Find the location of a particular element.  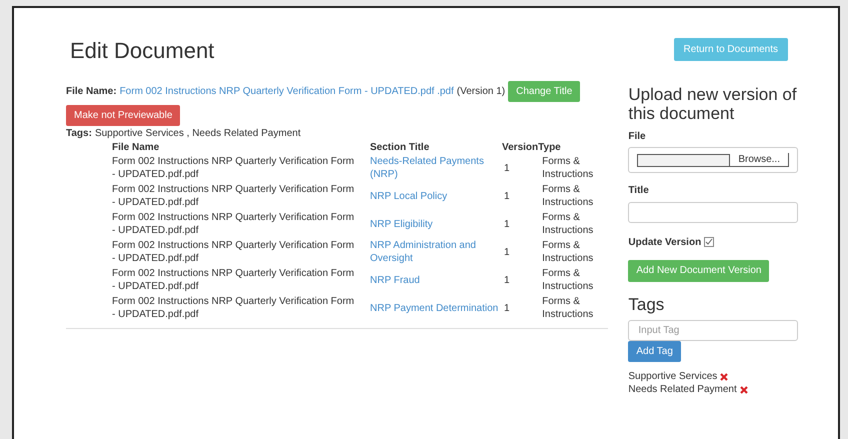

page-title: Edit Document is located at coordinates (142, 51).